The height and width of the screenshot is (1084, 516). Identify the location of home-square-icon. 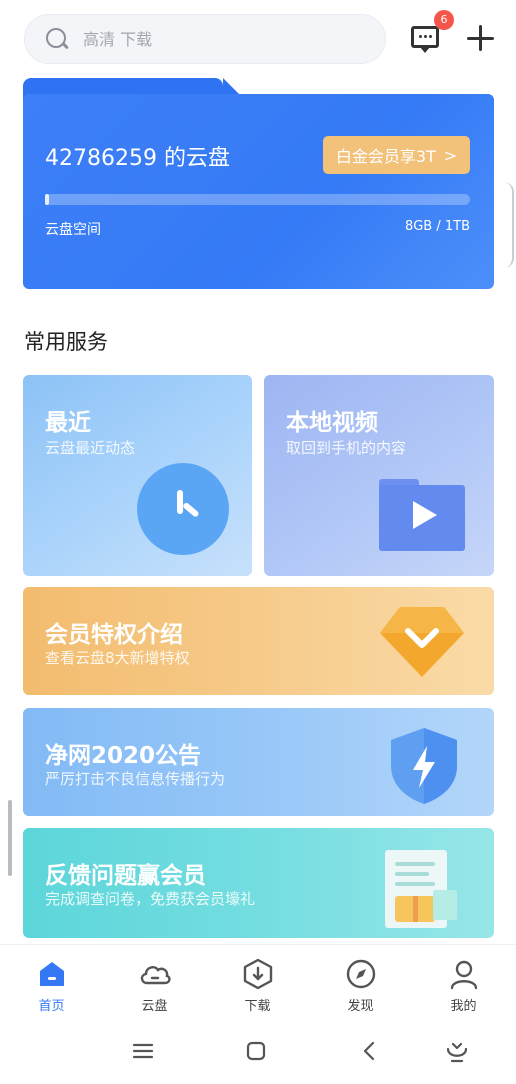
(256, 1051).